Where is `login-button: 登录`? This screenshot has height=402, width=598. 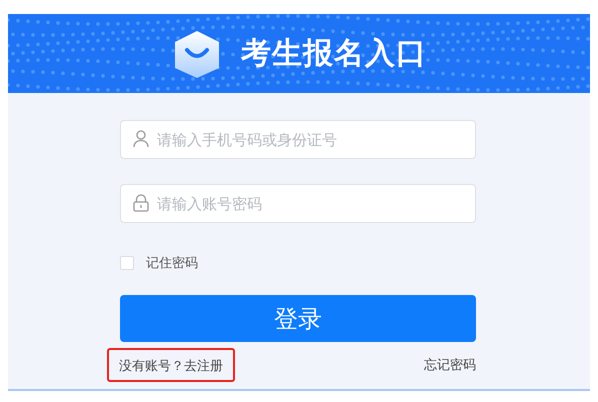
login-button: 登录 is located at coordinates (298, 318).